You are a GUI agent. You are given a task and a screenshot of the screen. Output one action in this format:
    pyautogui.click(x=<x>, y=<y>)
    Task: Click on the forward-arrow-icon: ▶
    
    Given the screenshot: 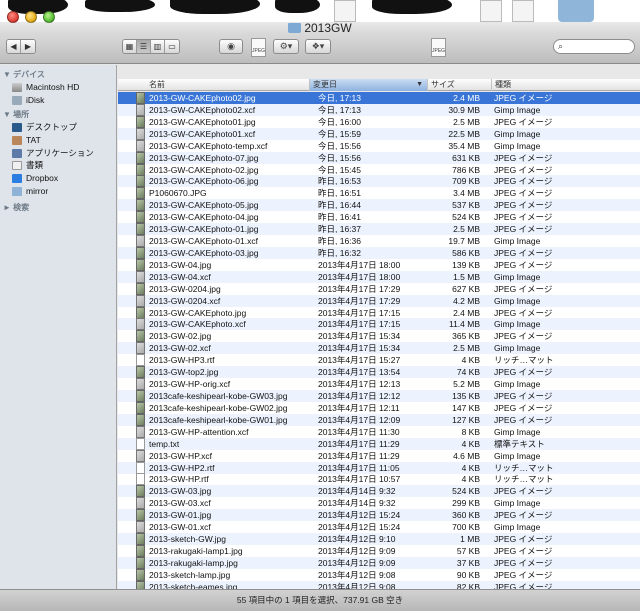 What is the action you would take?
    pyautogui.click(x=28, y=46)
    